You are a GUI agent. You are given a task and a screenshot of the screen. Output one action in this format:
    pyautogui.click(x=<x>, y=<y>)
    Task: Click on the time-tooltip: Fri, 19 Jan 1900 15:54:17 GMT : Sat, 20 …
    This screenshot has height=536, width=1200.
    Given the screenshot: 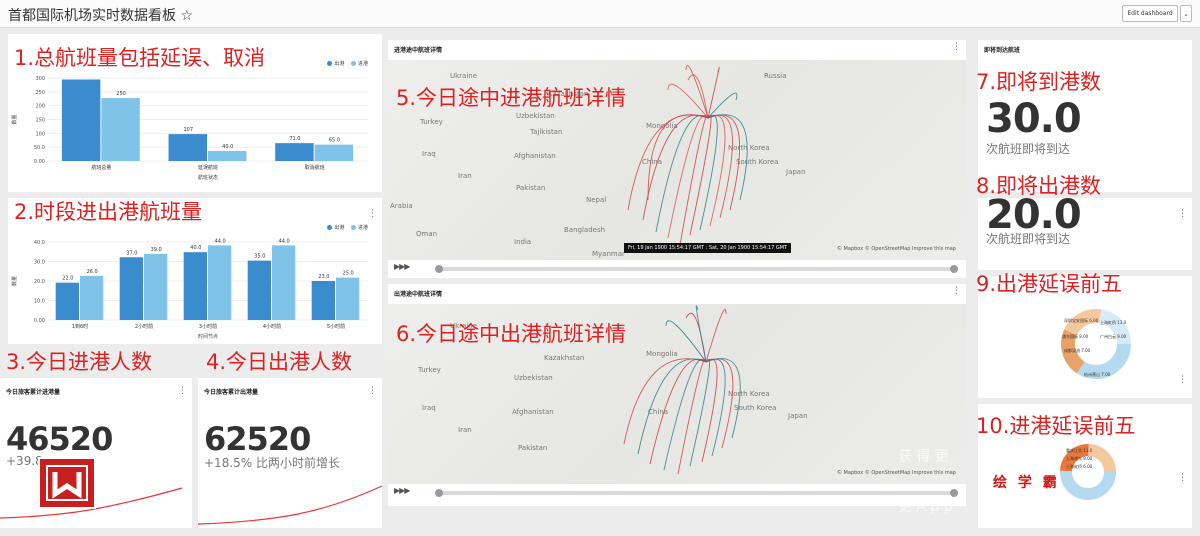 What is the action you would take?
    pyautogui.click(x=708, y=248)
    